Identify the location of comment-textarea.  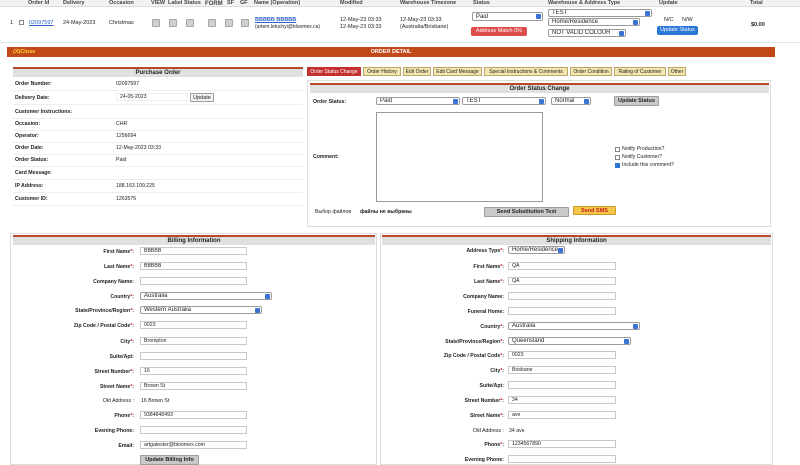
(459, 157).